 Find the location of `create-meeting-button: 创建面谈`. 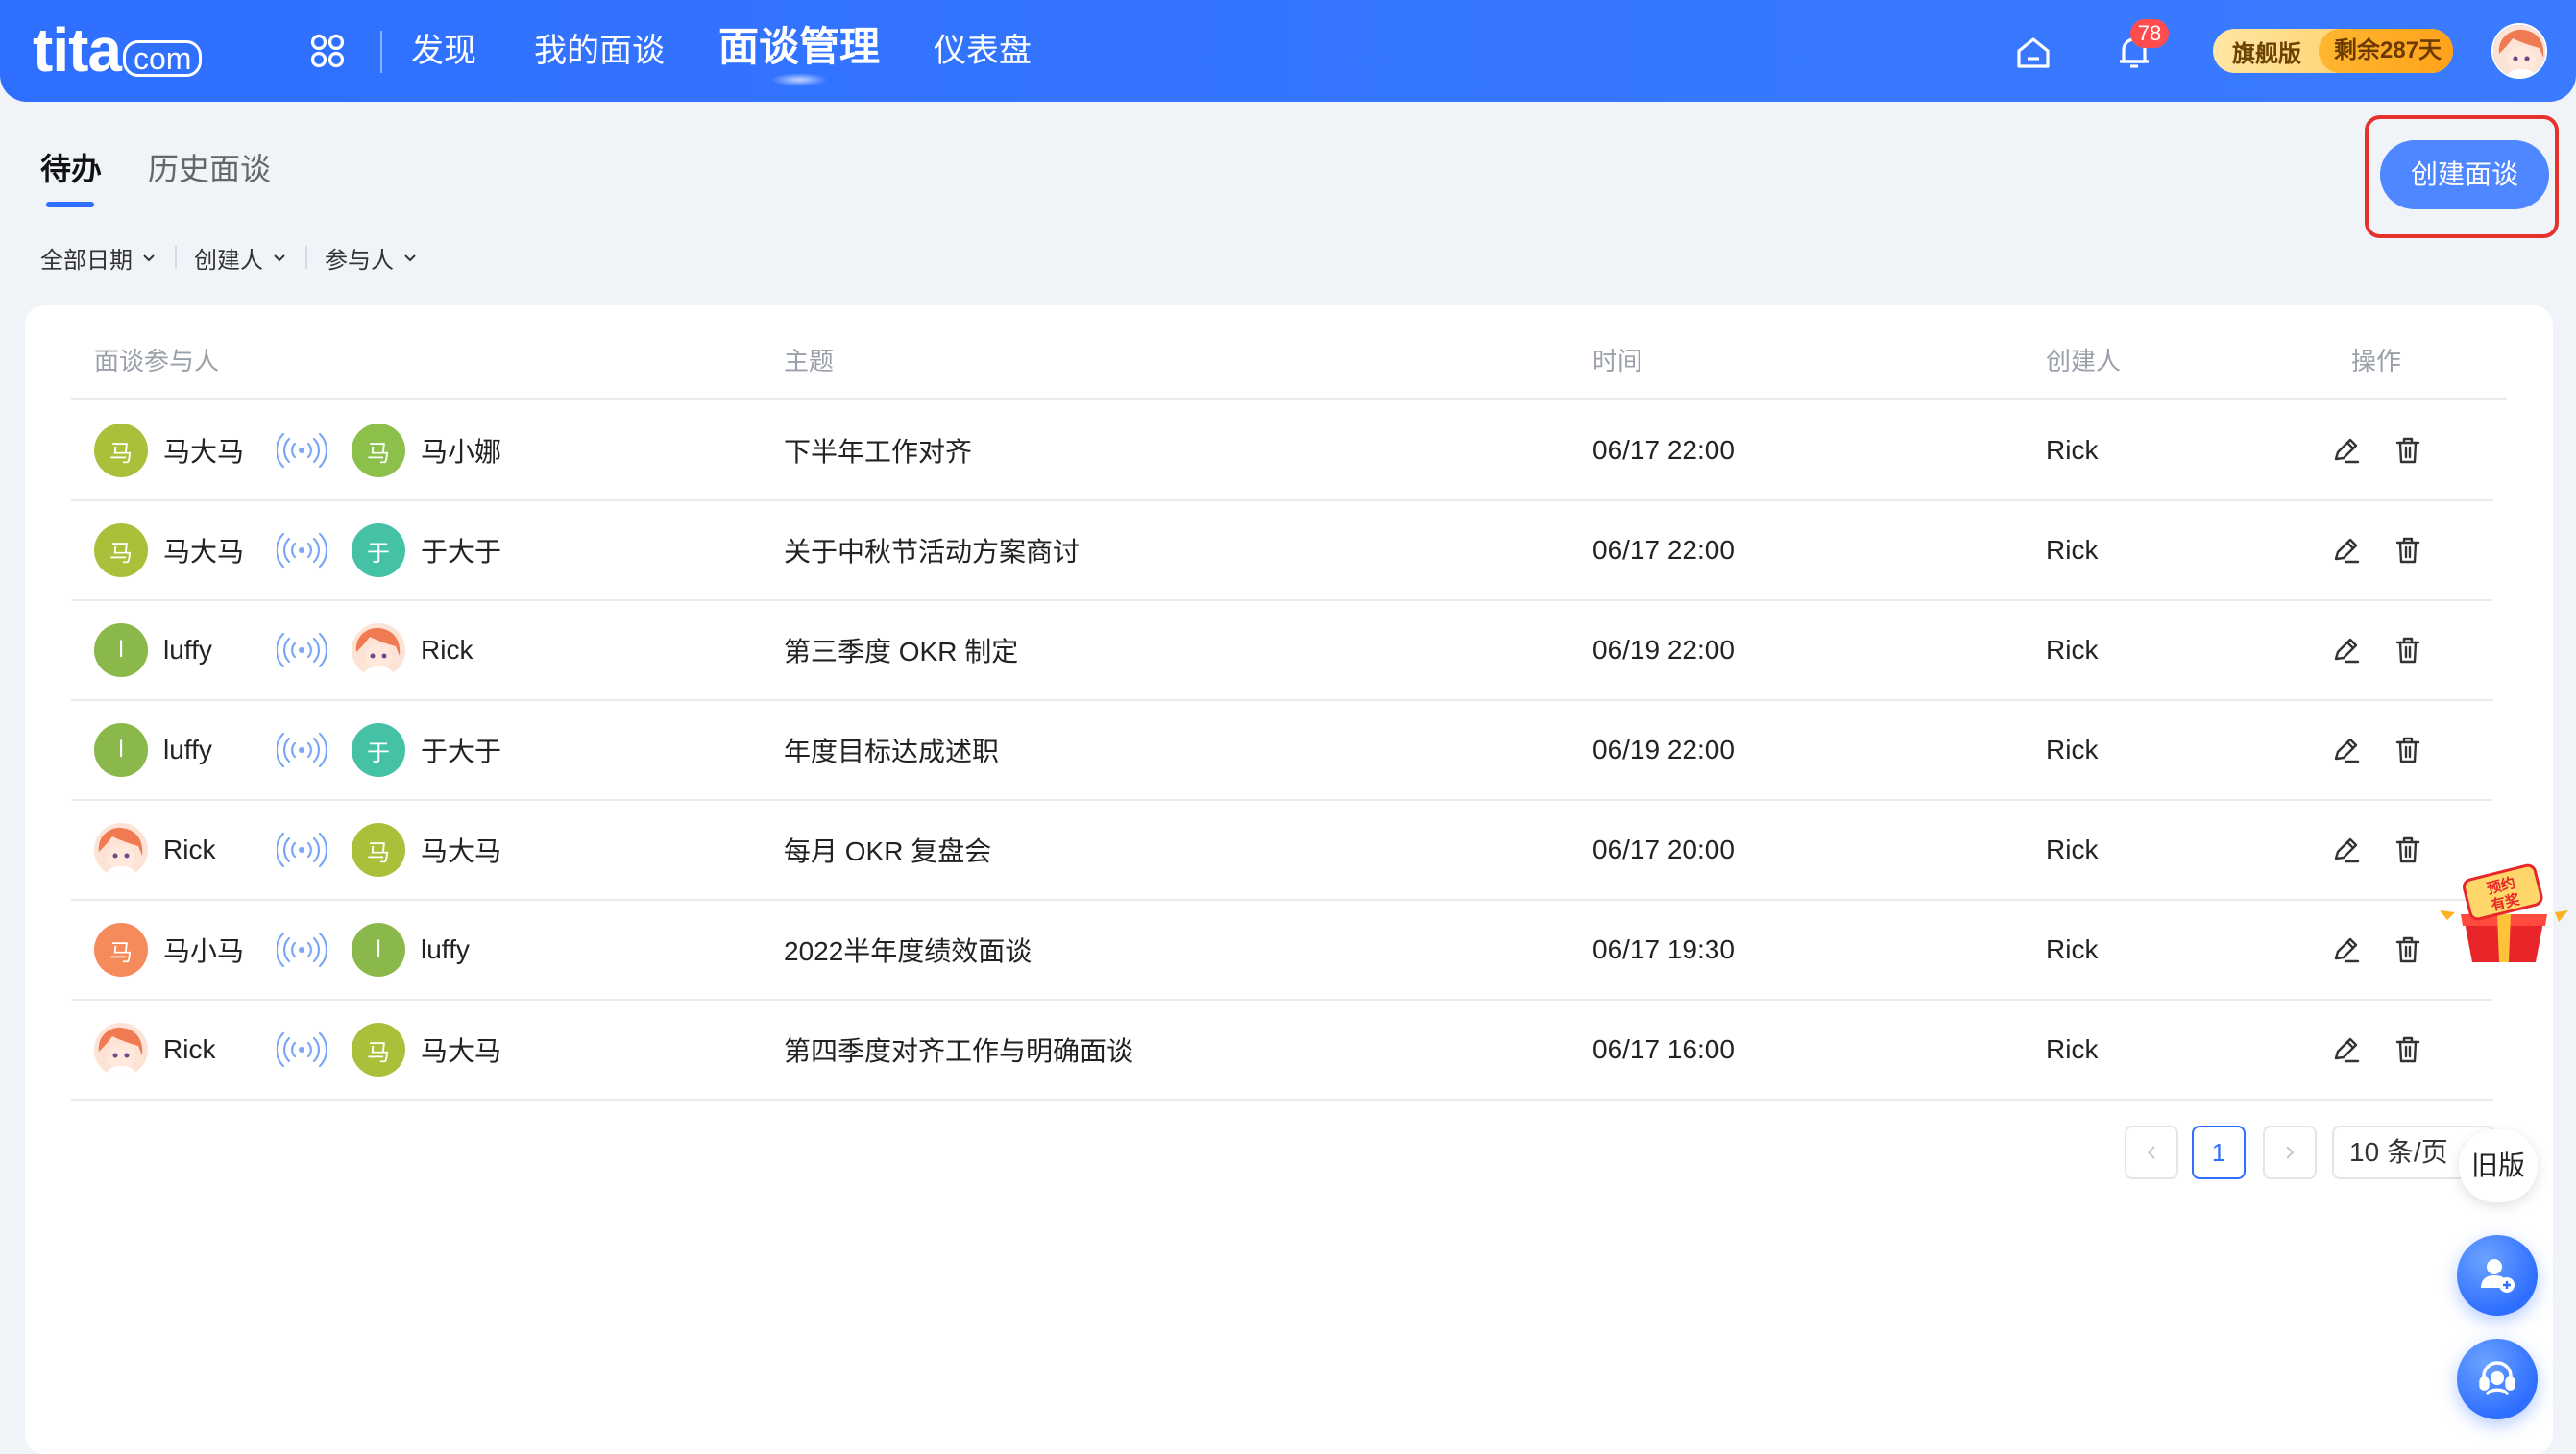

create-meeting-button: 创建面谈 is located at coordinates (2464, 174).